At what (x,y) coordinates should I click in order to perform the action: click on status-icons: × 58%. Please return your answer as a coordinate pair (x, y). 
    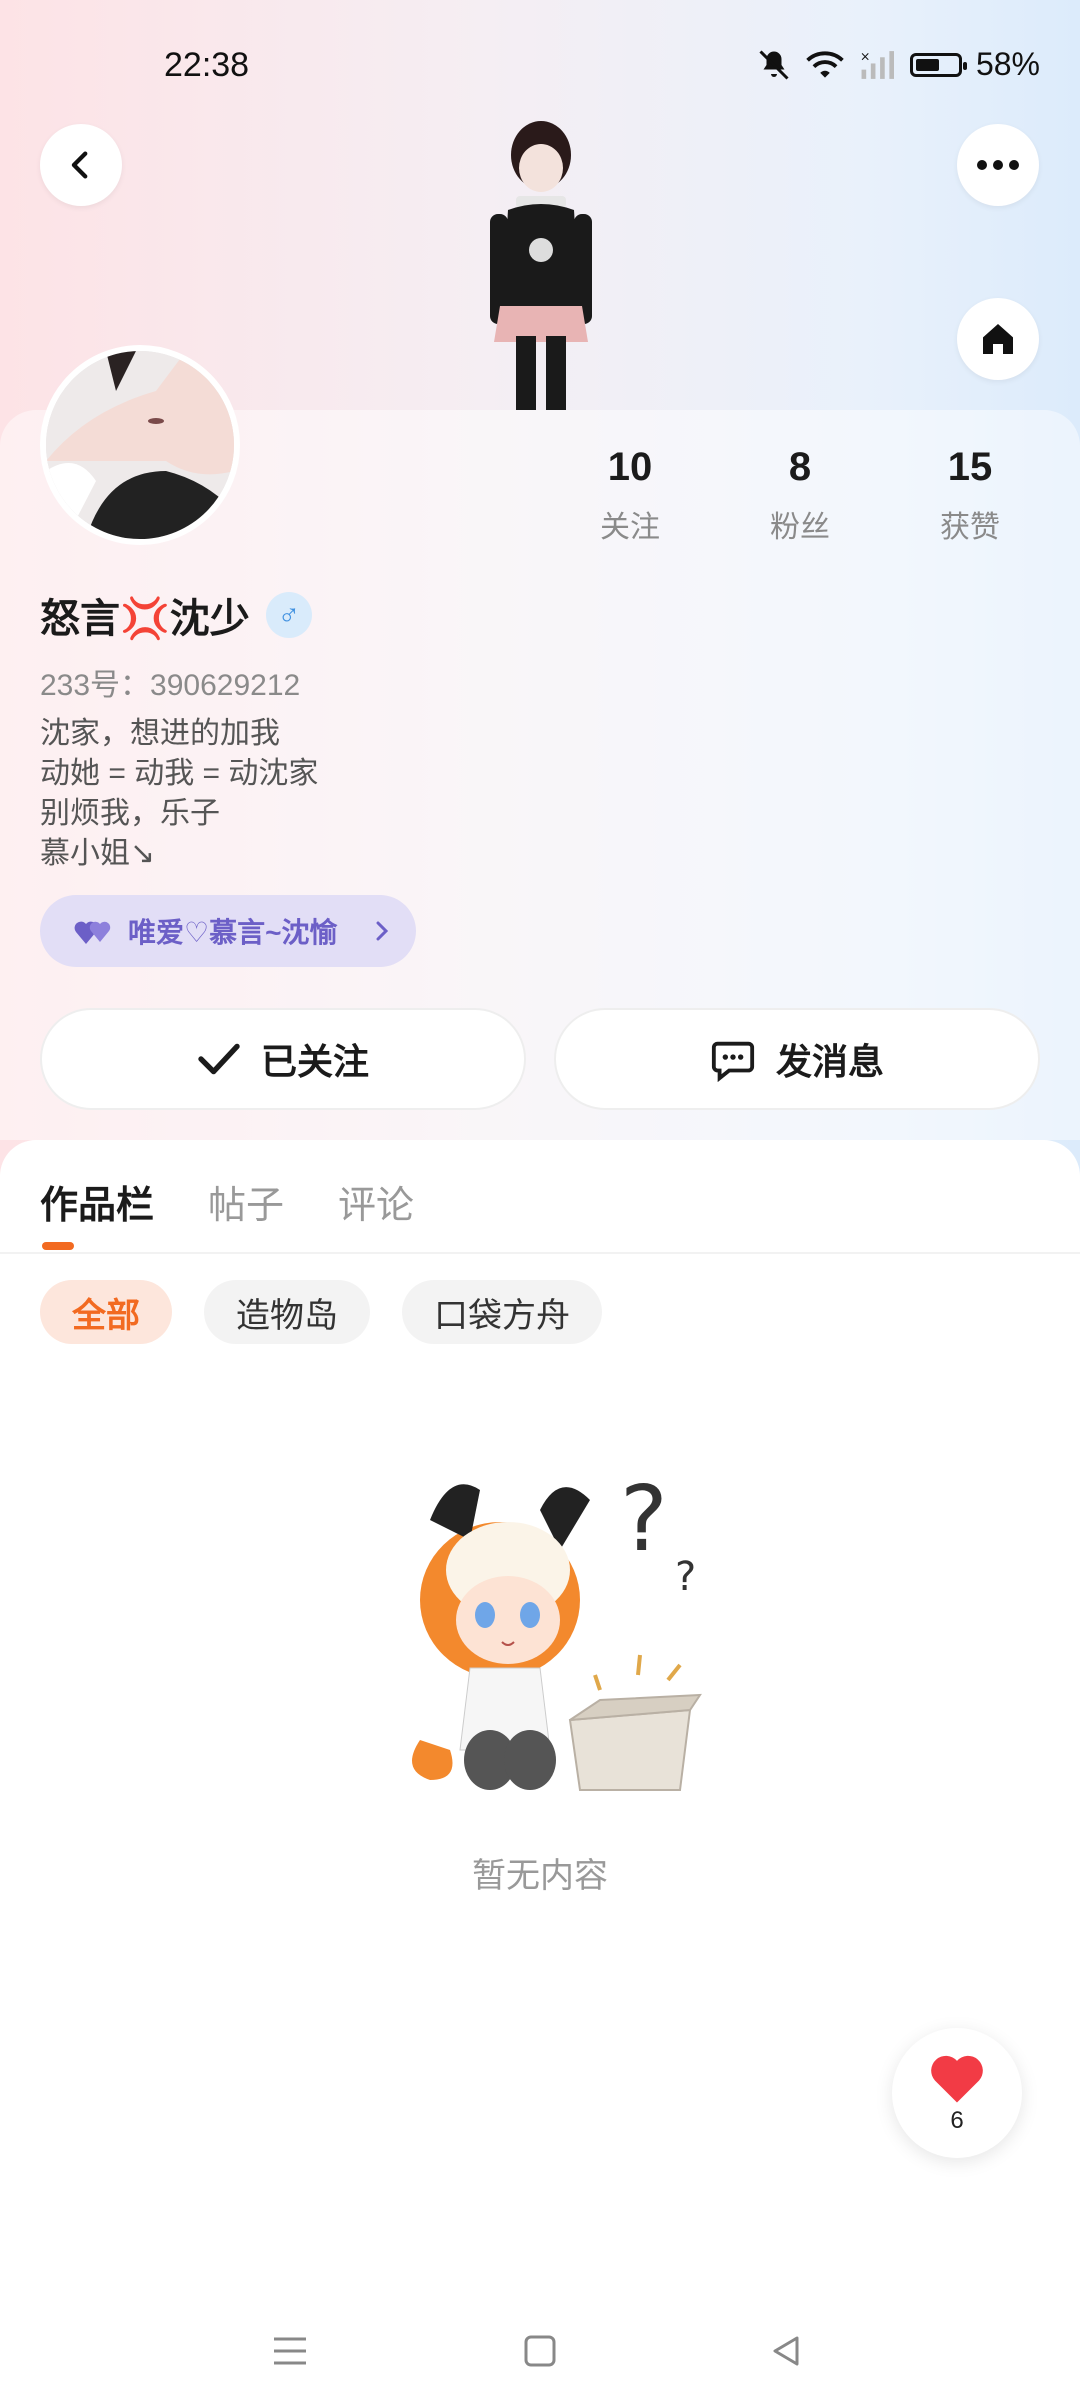
    Looking at the image, I should click on (898, 64).